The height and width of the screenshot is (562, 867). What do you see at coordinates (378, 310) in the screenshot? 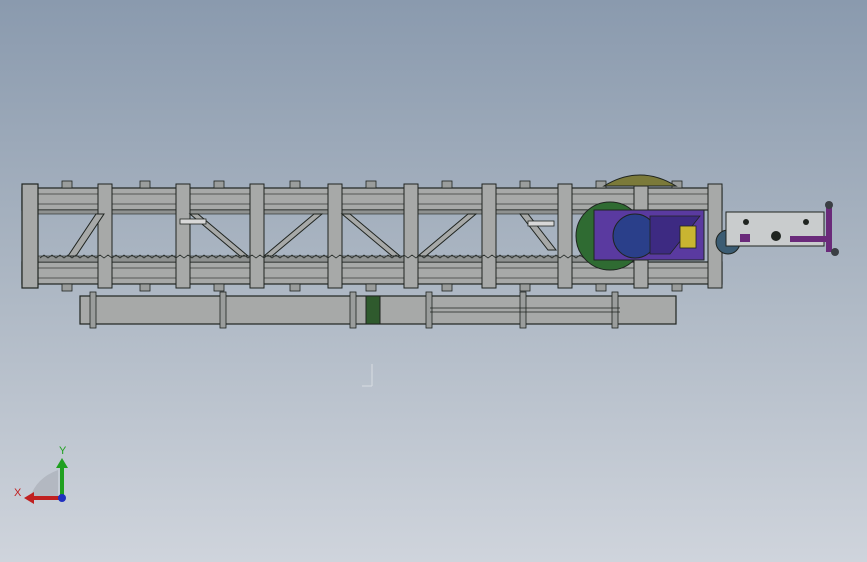
I see `lower-tube` at bounding box center [378, 310].